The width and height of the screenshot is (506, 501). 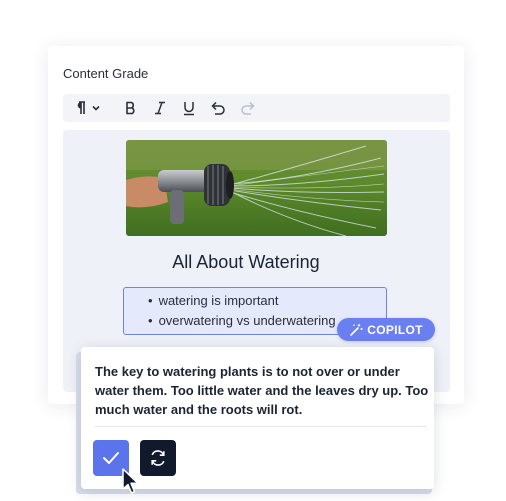 I want to click on watering-hose-photo, so click(x=256, y=188).